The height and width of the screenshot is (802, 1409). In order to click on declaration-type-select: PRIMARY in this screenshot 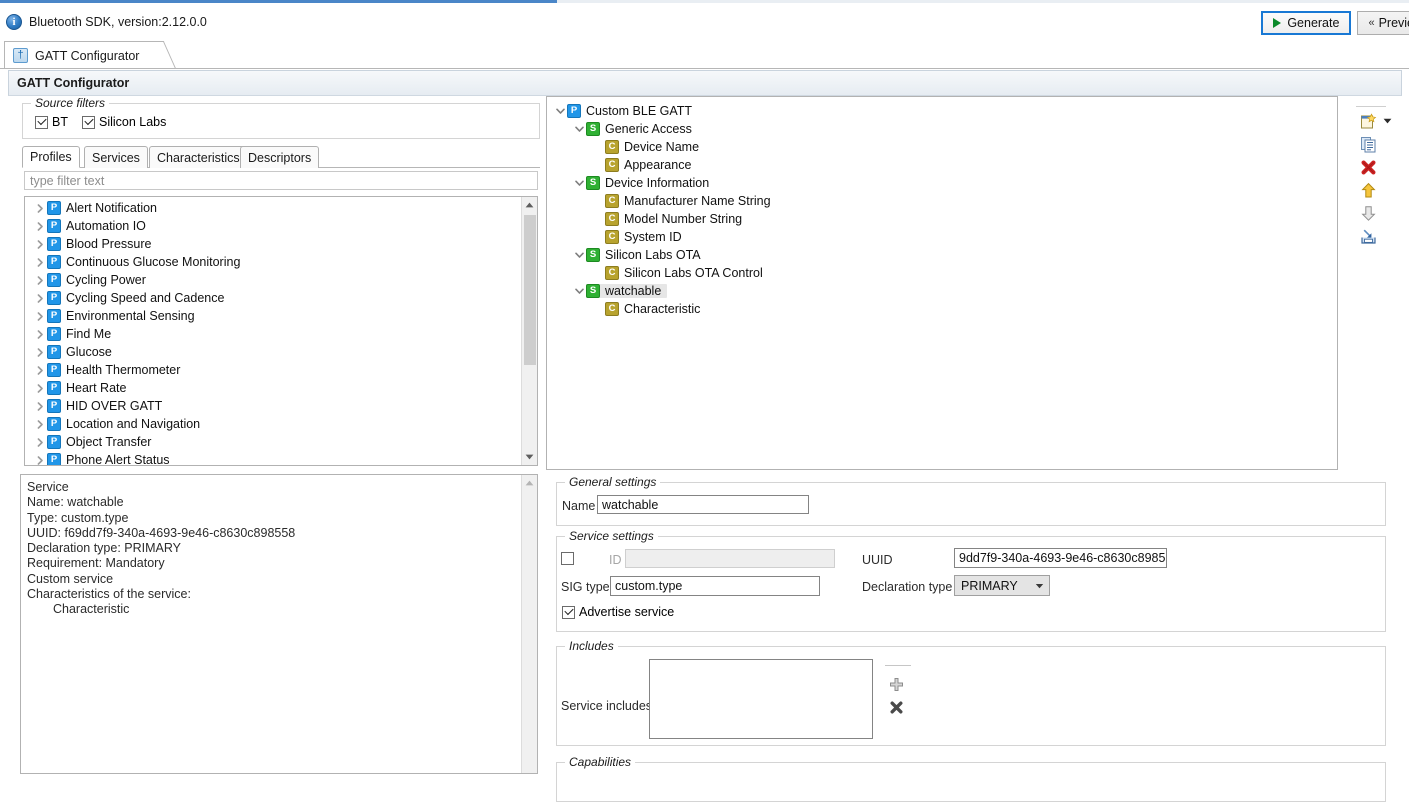, I will do `click(1002, 585)`.